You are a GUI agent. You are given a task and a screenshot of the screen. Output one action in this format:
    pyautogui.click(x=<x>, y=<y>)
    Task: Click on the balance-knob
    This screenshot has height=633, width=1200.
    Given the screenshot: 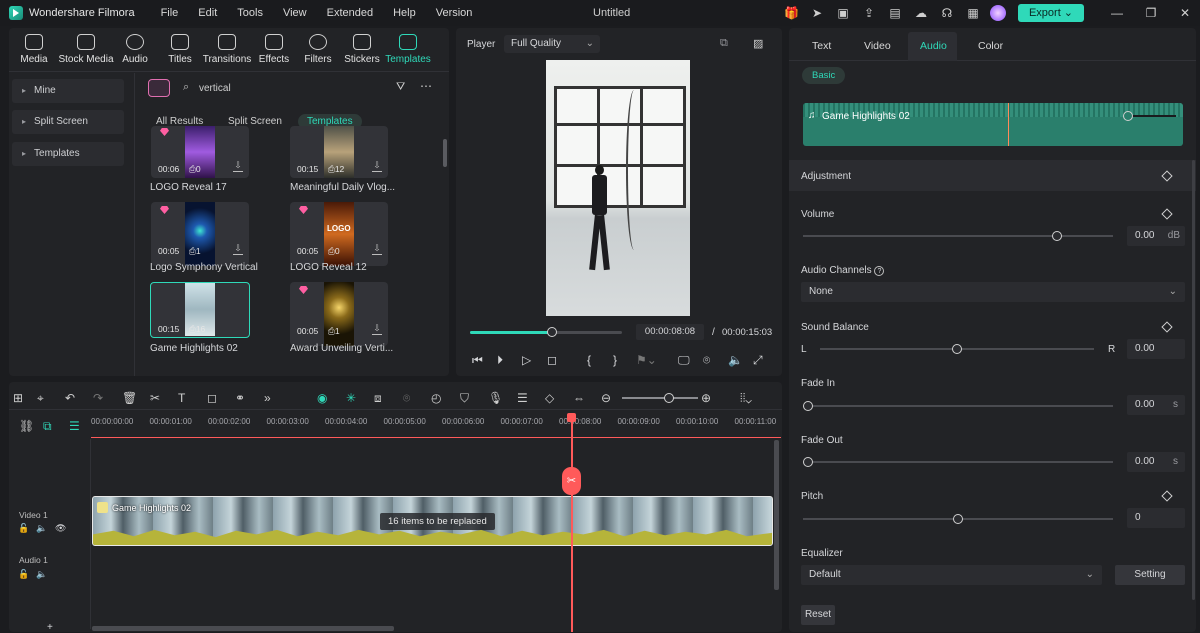 What is the action you would take?
    pyautogui.click(x=957, y=349)
    